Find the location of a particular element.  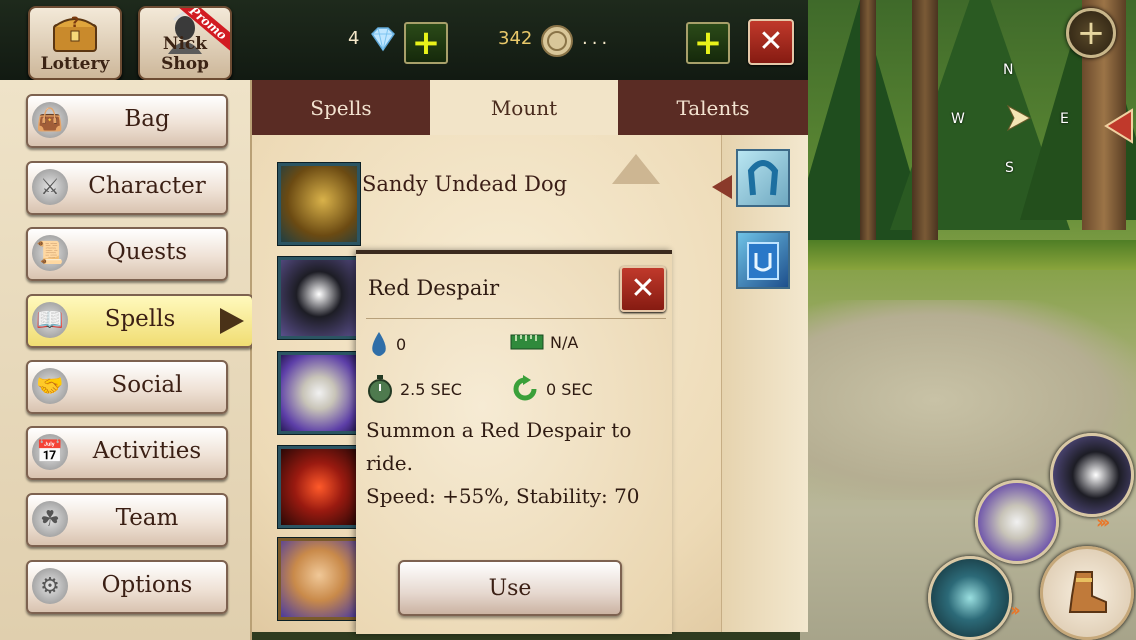

tab-talents: Talents is located at coordinates (713, 107).